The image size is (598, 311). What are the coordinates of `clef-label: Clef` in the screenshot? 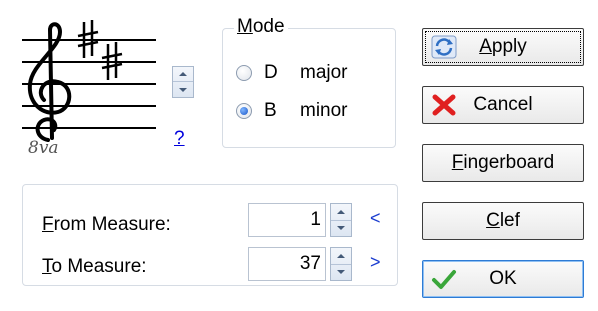 It's located at (503, 220).